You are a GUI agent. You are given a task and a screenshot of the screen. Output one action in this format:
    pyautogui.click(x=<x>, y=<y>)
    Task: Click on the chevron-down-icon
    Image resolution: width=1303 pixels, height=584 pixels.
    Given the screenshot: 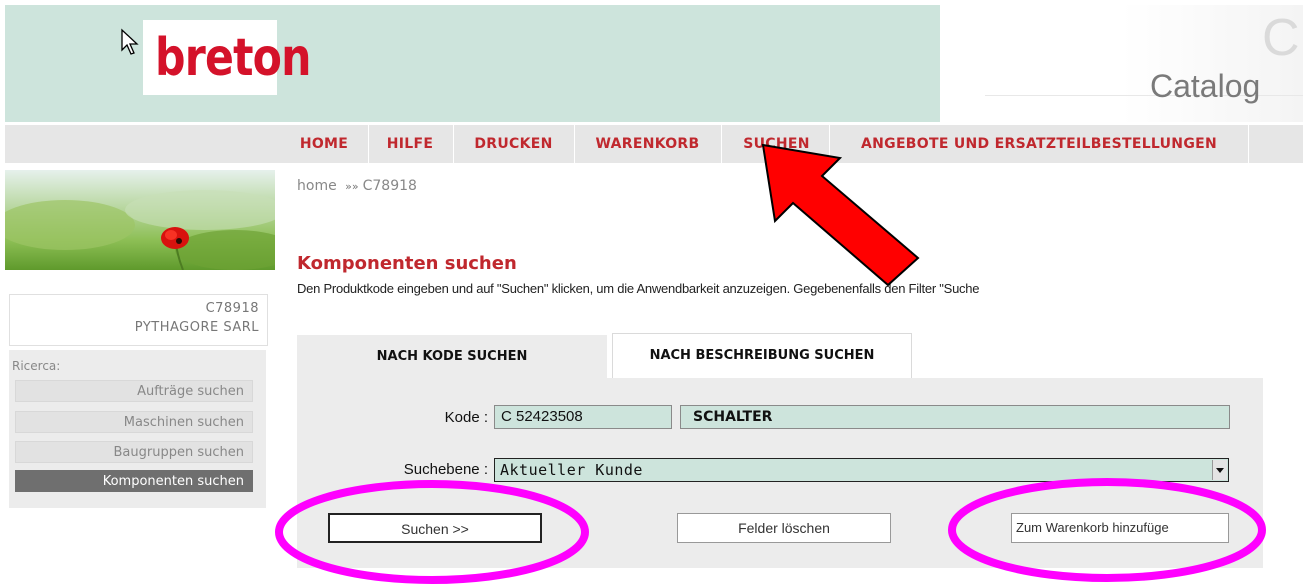 What is the action you would take?
    pyautogui.click(x=1219, y=470)
    